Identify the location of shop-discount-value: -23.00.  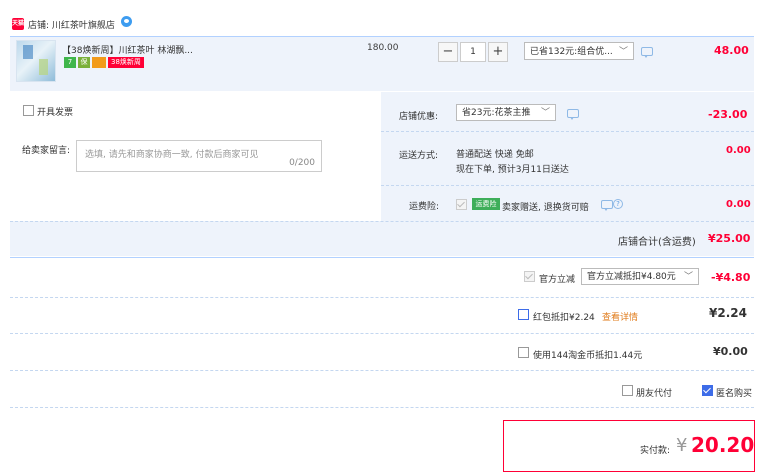
(728, 114).